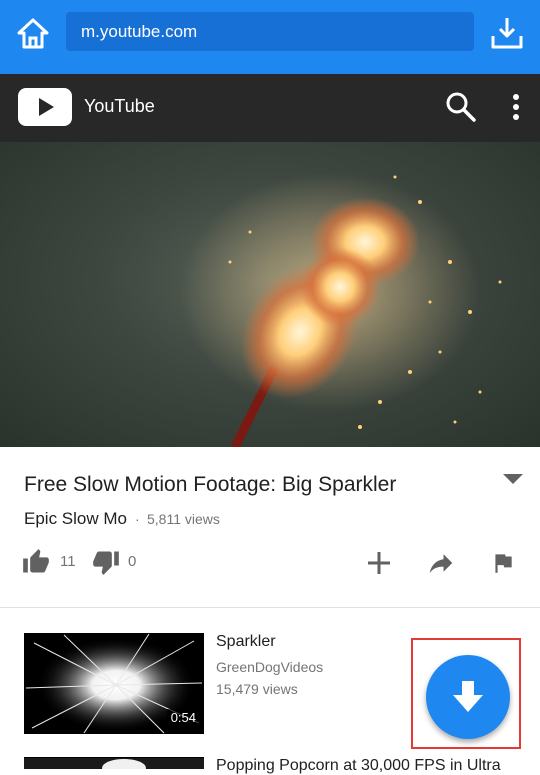 The image size is (540, 775). I want to click on search-icon, so click(461, 107).